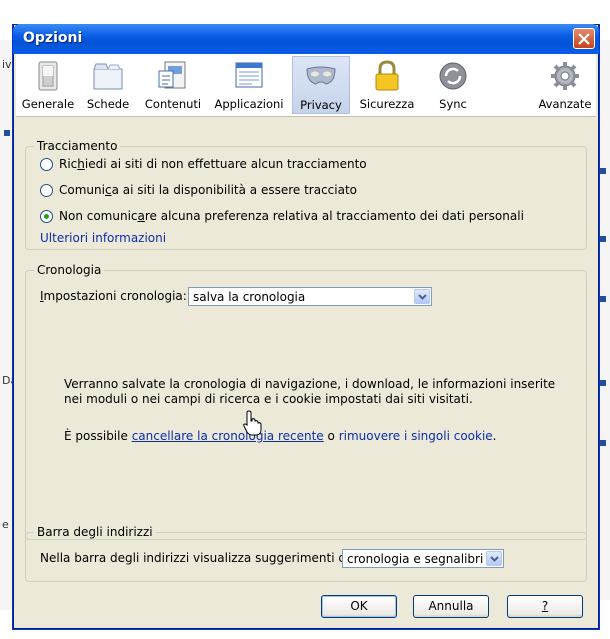 This screenshot has height=639, width=610. Describe the element at coordinates (310, 296) in the screenshot. I see `history-settings-select: salva la cronologia` at that location.